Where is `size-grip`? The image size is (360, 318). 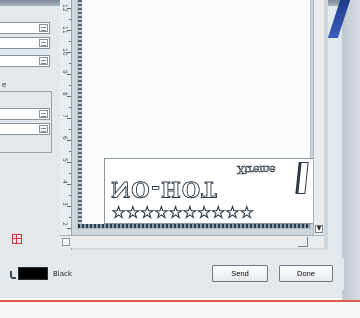 size-grip is located at coordinates (303, 242).